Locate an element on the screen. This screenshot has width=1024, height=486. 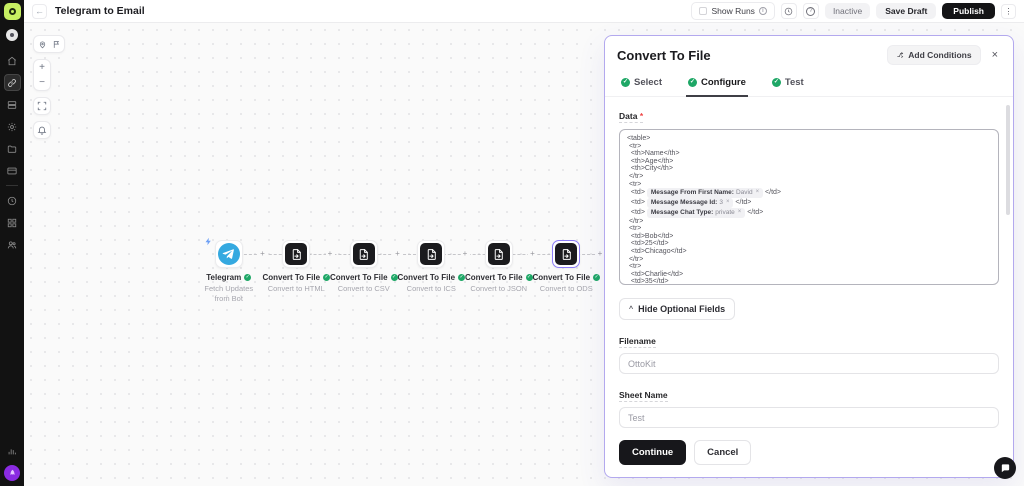
add-conditions-label: Add Conditions is located at coordinates (940, 55).